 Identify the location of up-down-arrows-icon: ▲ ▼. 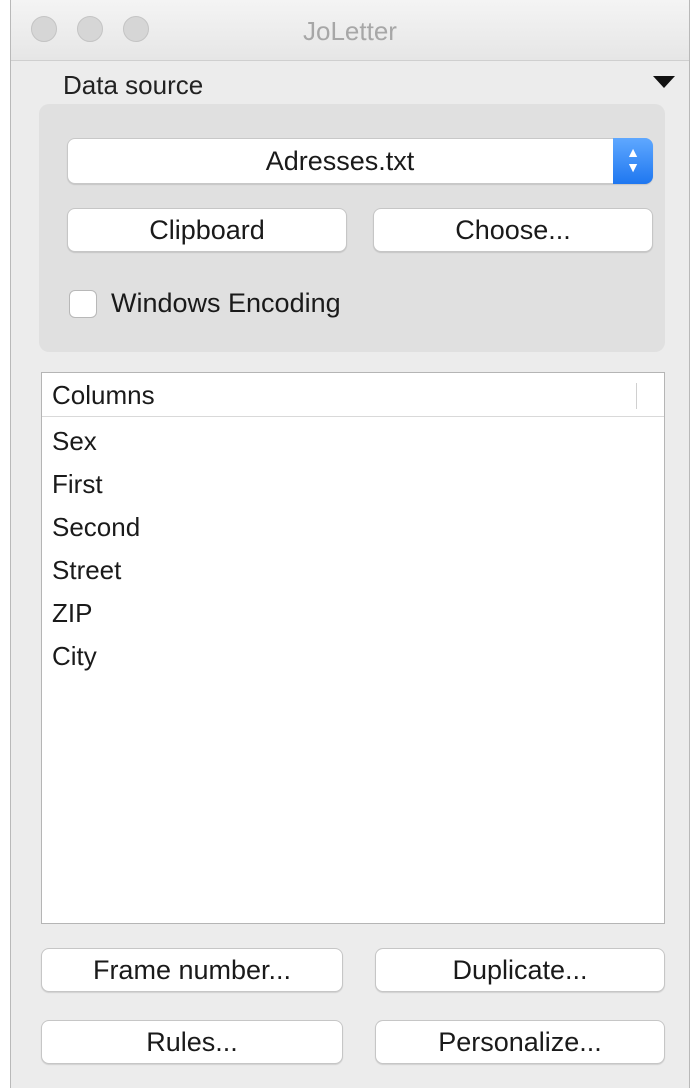
(633, 161).